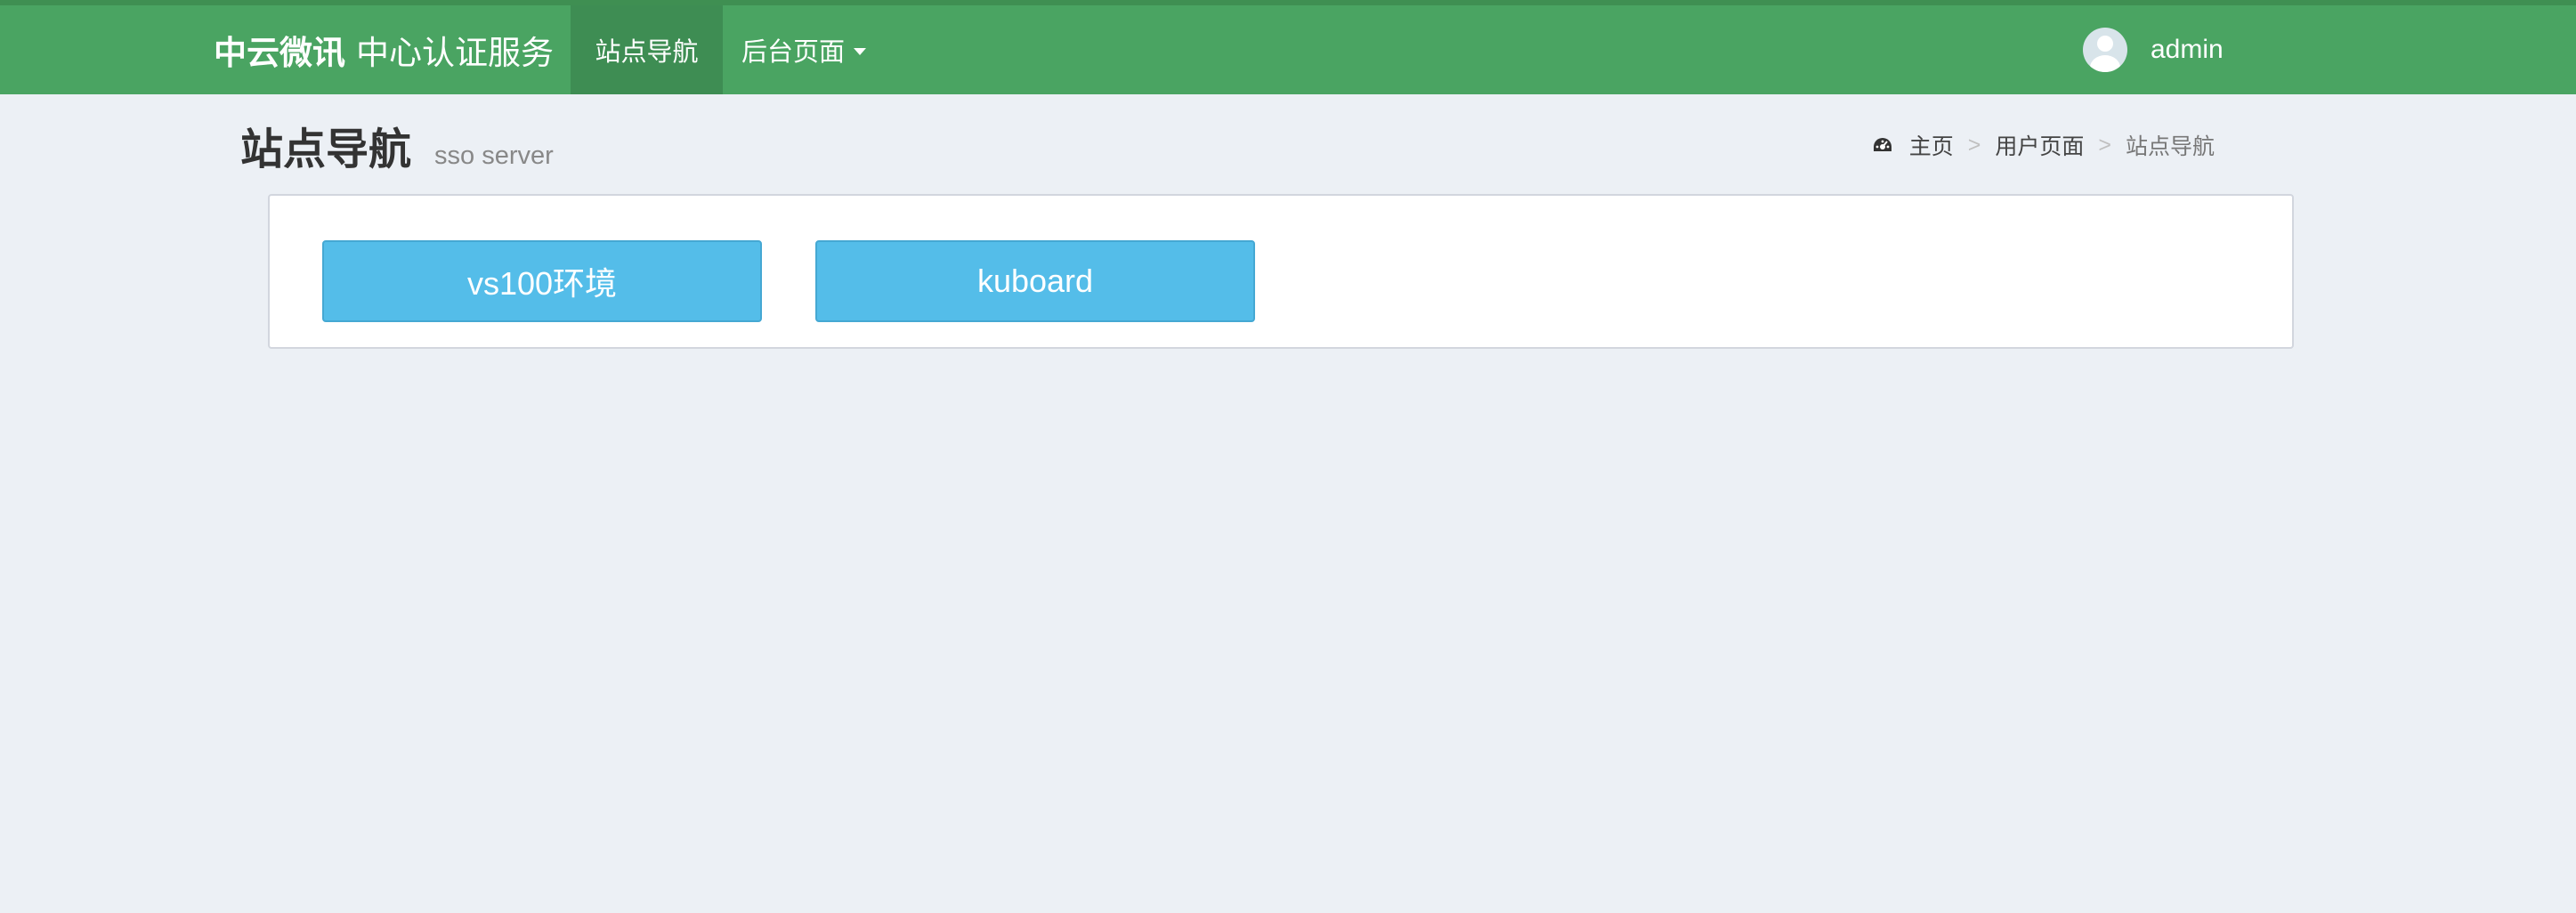 This screenshot has width=2576, height=913. I want to click on brand-logo: 中云微讯 中心认证服务, so click(384, 49).